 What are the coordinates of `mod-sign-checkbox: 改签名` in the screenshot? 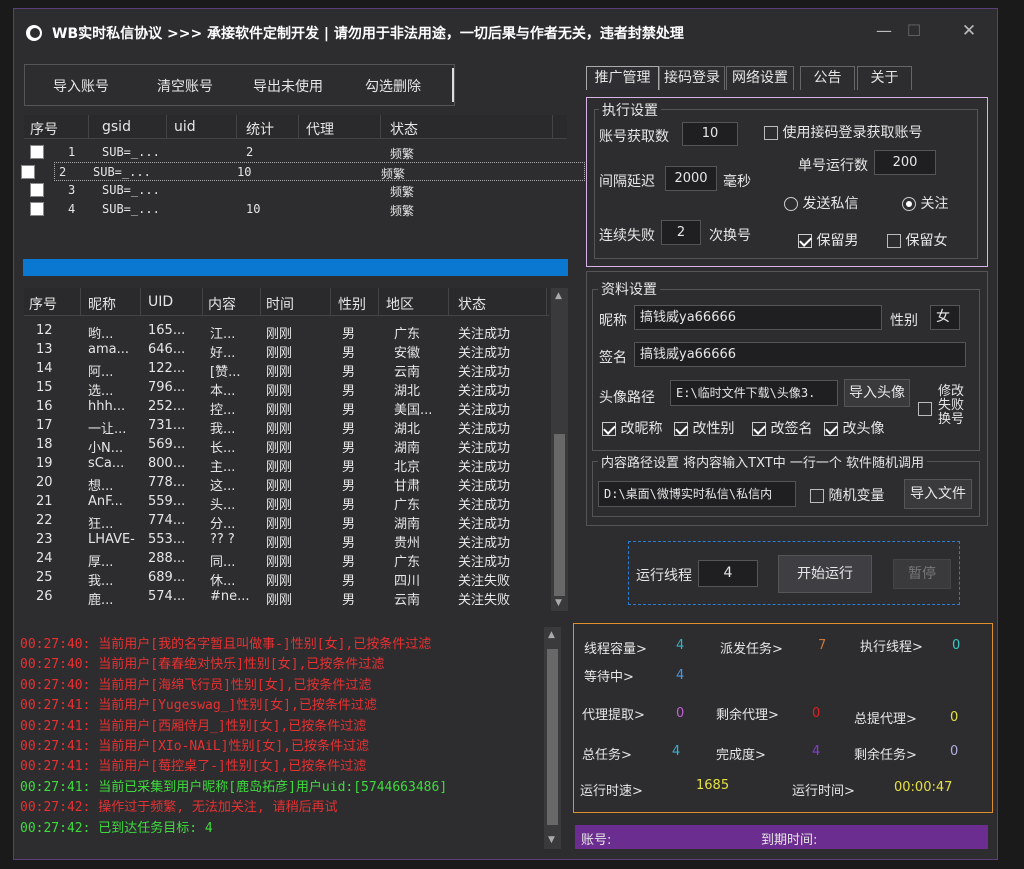 It's located at (782, 428).